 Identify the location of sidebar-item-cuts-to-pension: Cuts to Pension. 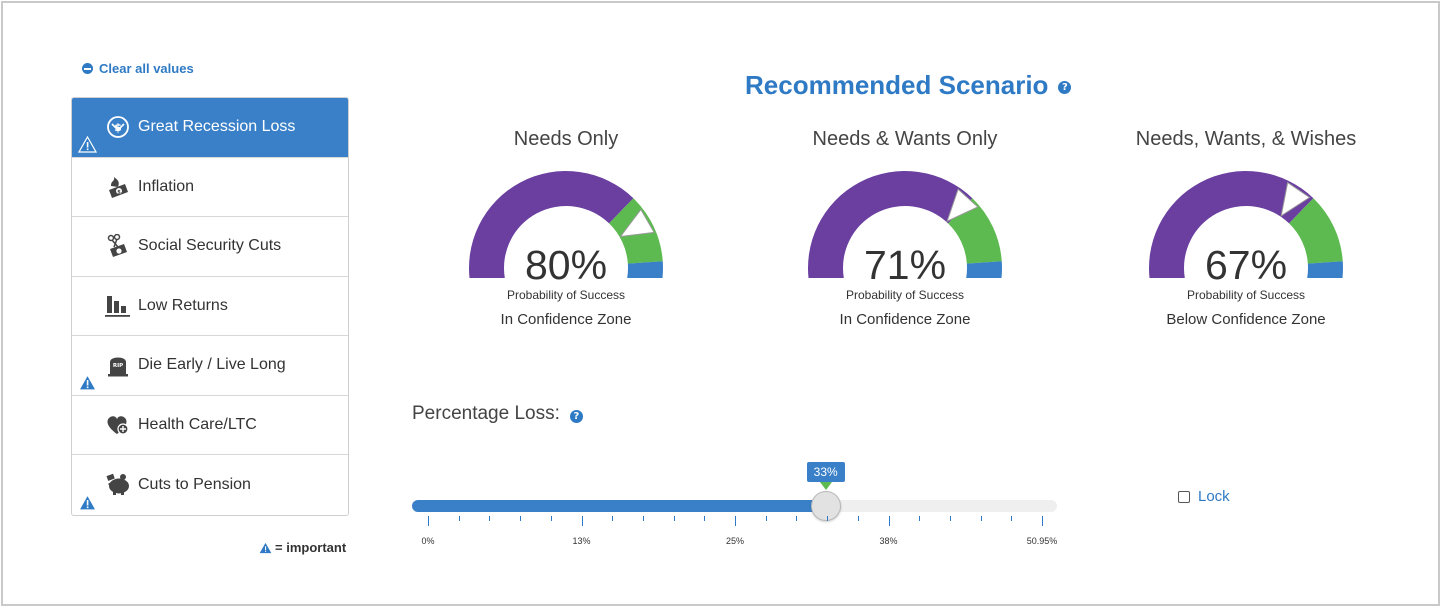
(210, 485).